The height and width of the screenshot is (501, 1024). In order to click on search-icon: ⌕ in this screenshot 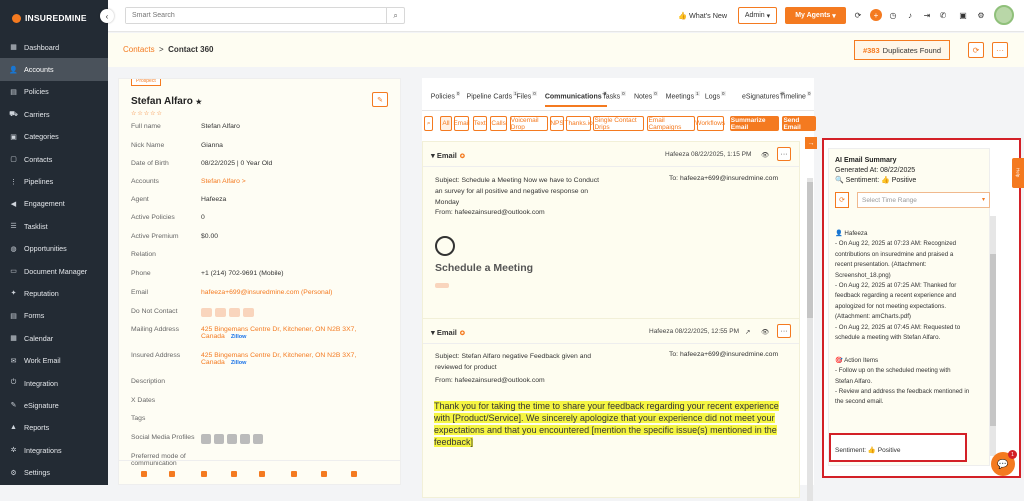, I will do `click(395, 15)`.